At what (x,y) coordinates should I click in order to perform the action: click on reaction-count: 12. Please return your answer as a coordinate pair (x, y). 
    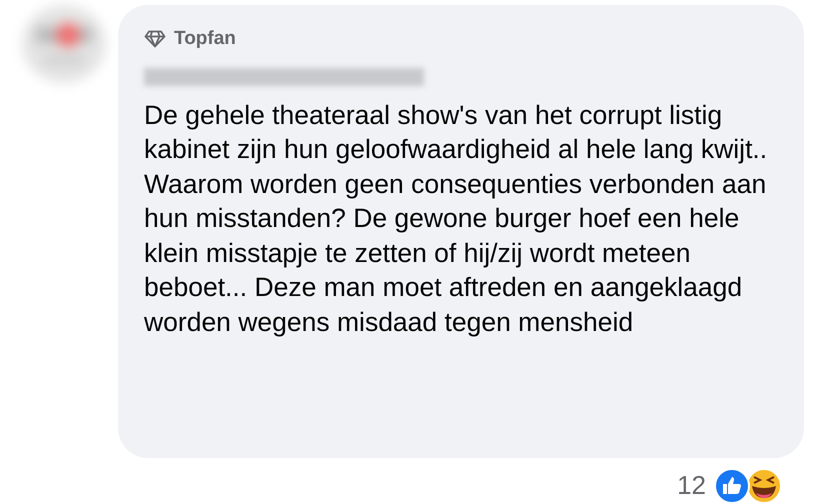
    Looking at the image, I should click on (691, 485).